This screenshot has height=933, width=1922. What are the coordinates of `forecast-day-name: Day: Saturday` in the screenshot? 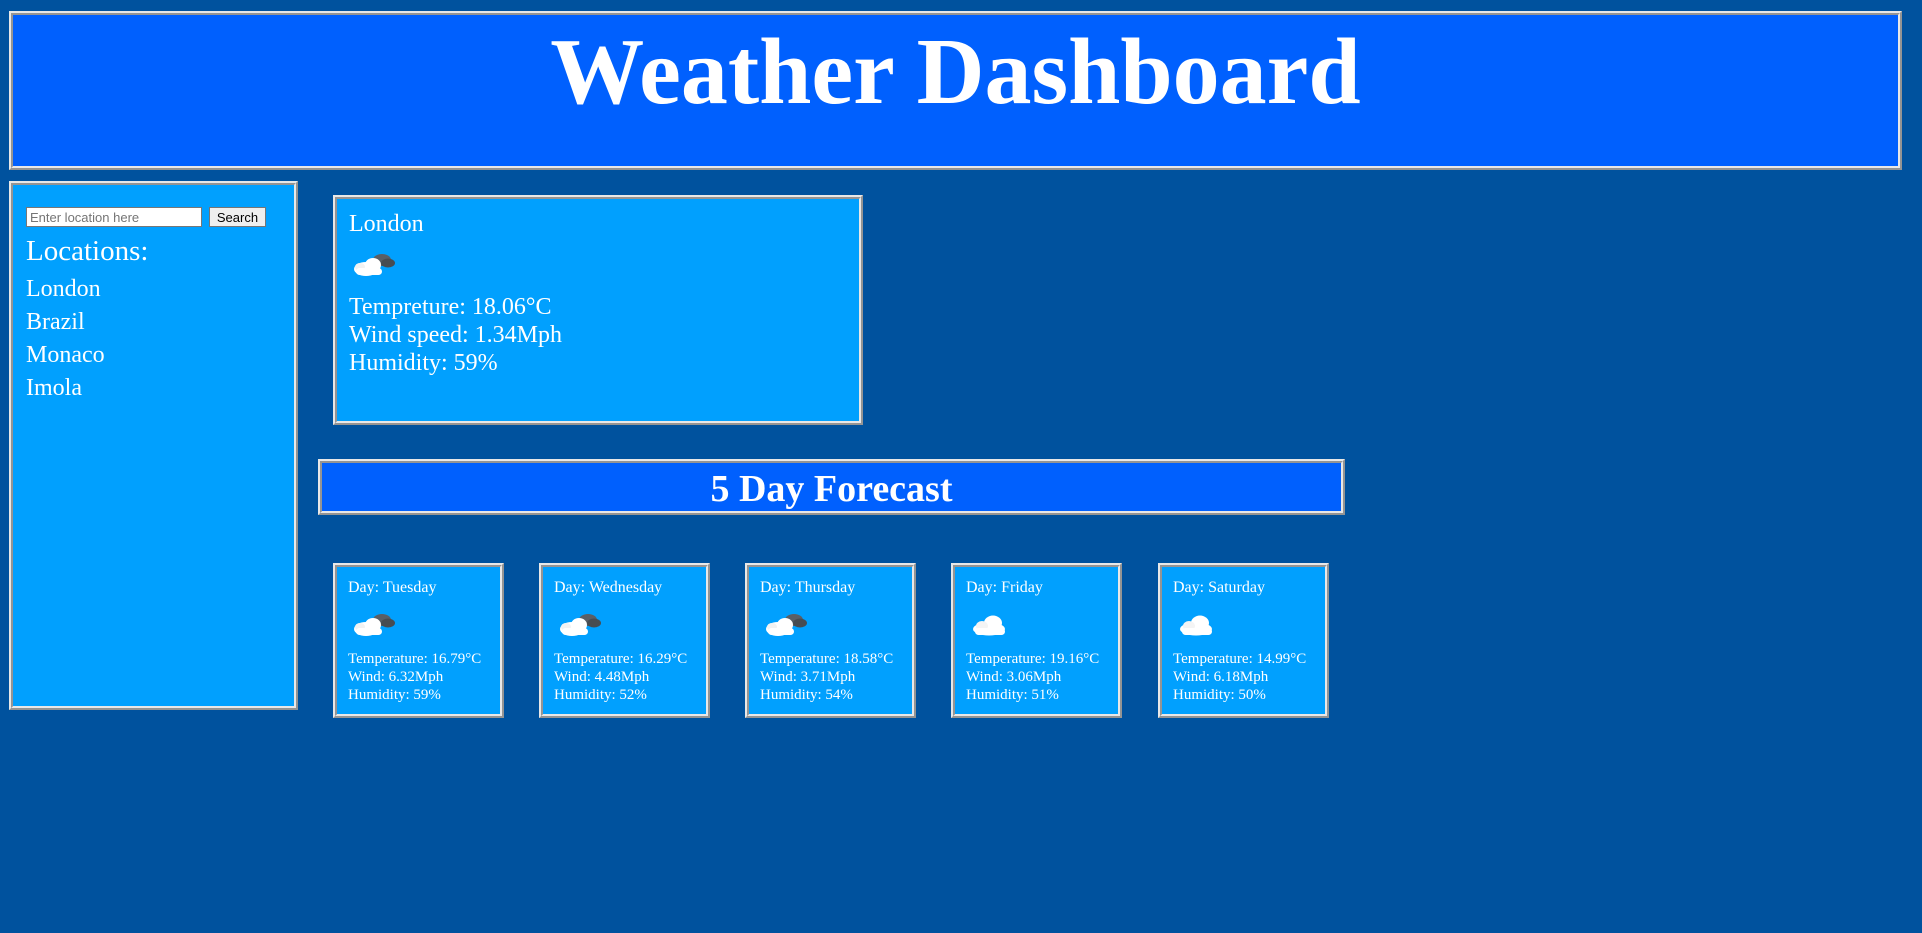 It's located at (1219, 587).